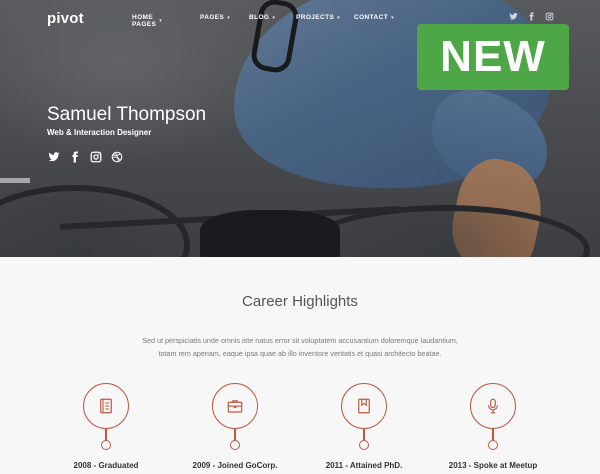  What do you see at coordinates (212, 17) in the screenshot?
I see `nav-item-label: PAGES` at bounding box center [212, 17].